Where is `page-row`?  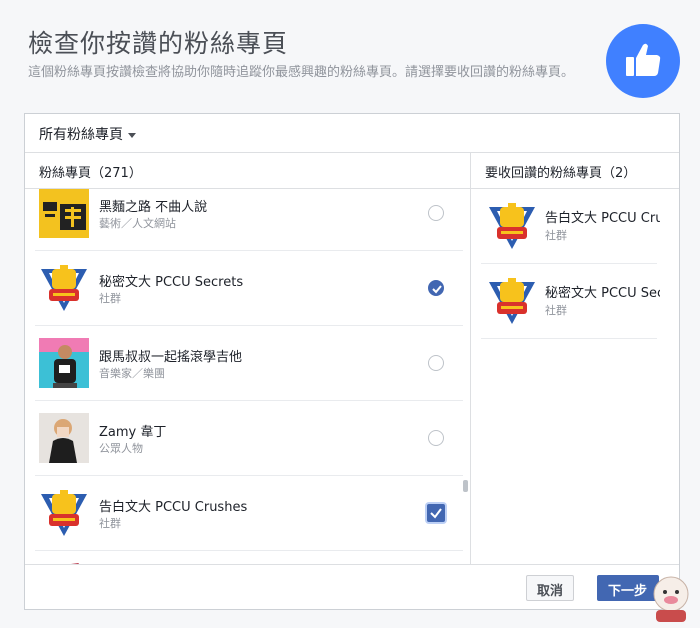
page-row is located at coordinates (249, 557).